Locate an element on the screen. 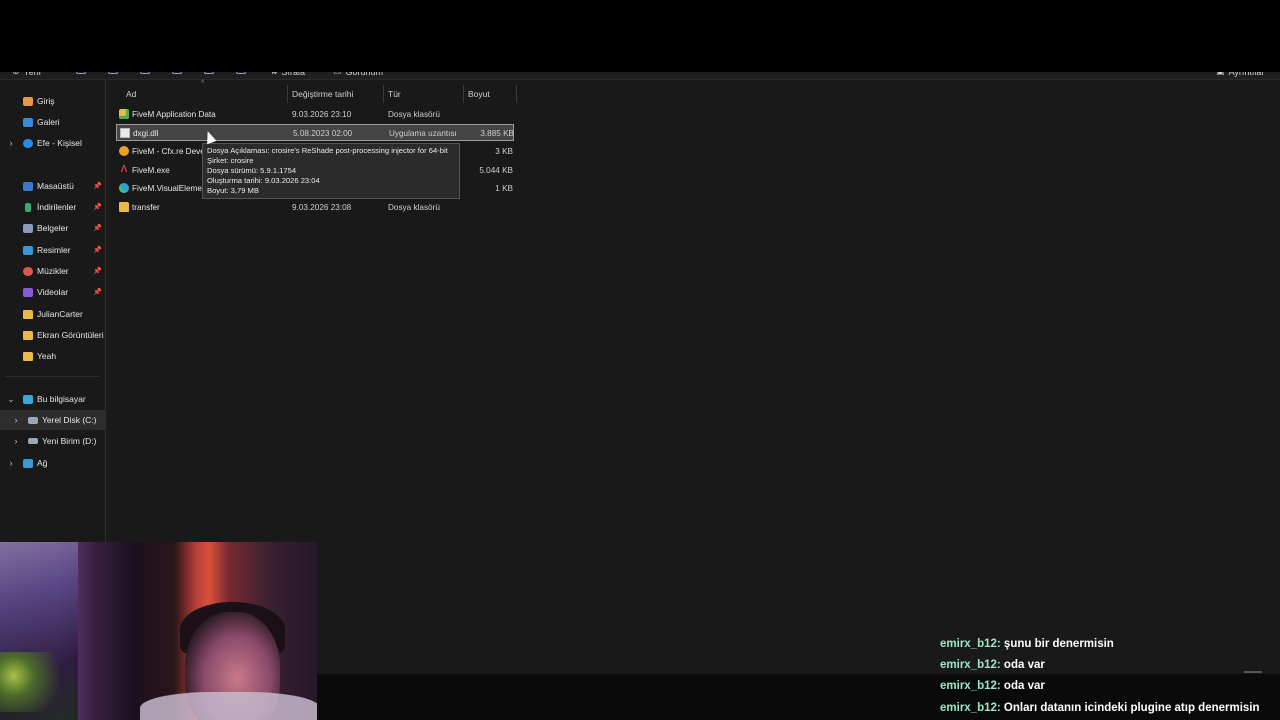 This screenshot has width=1280, height=720. edge-file-icon is located at coordinates (124, 188).